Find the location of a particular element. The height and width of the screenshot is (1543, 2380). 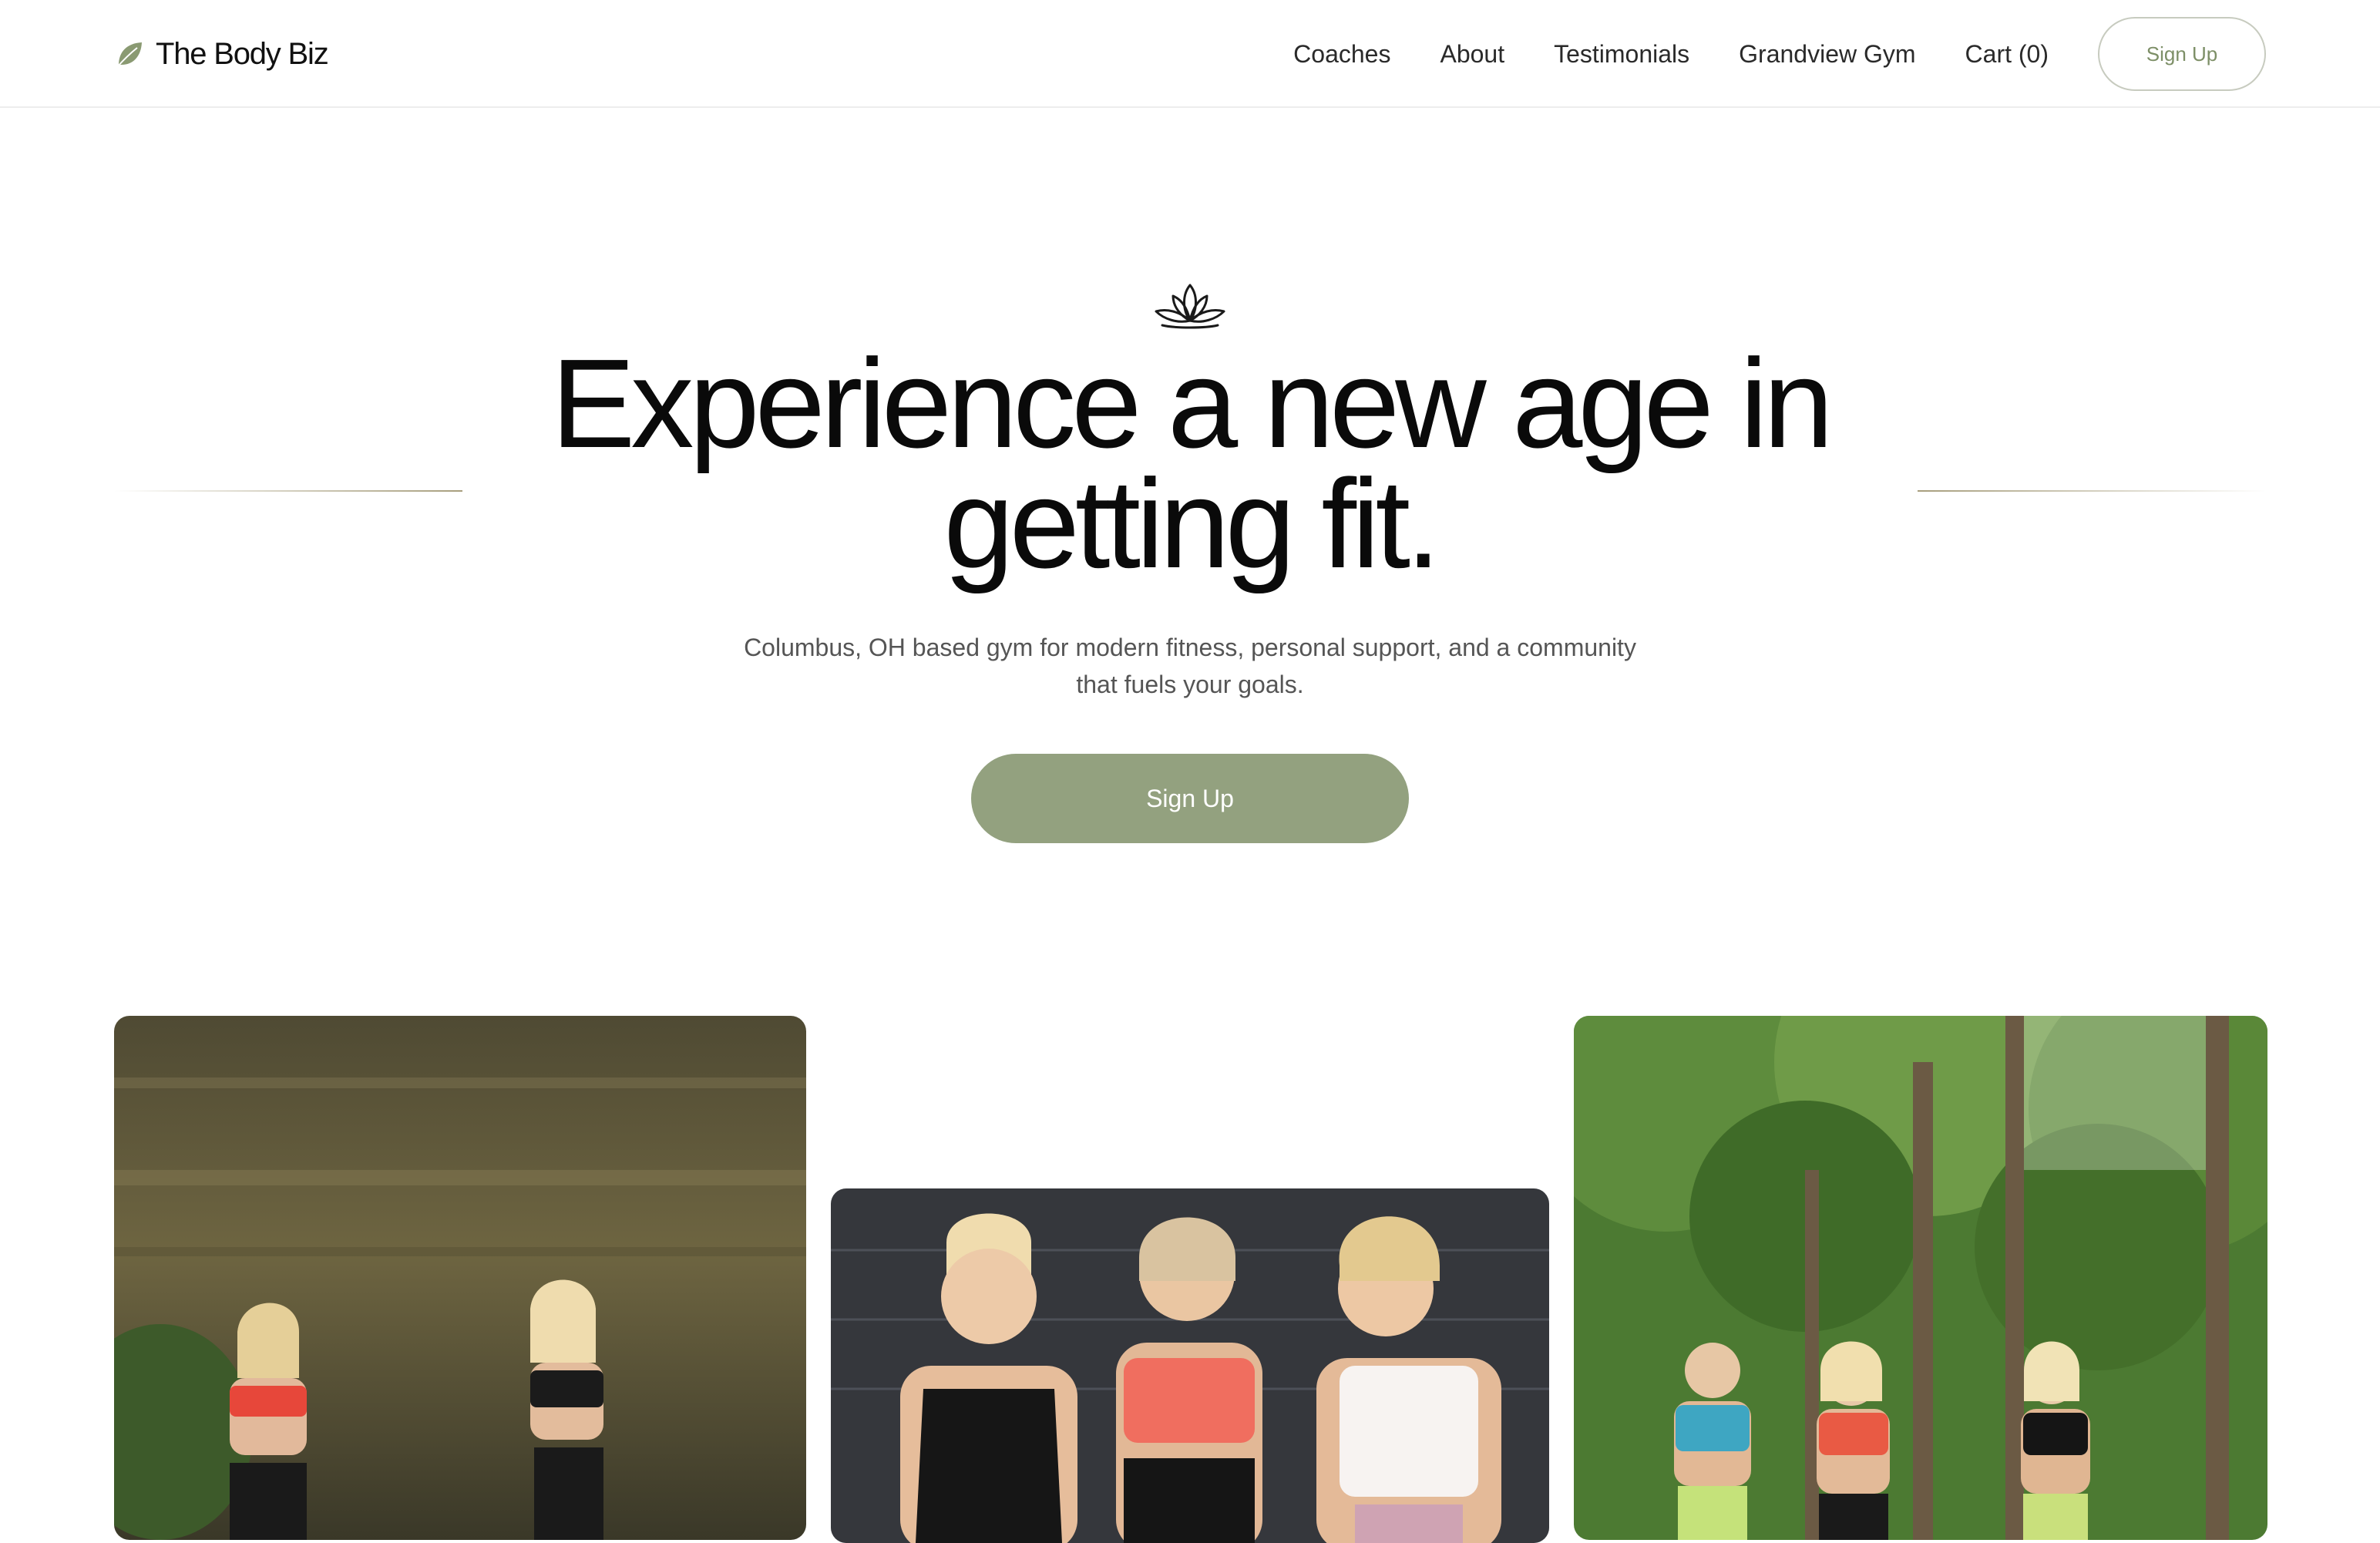

hero-signup-button: Sign Up is located at coordinates (1190, 799).